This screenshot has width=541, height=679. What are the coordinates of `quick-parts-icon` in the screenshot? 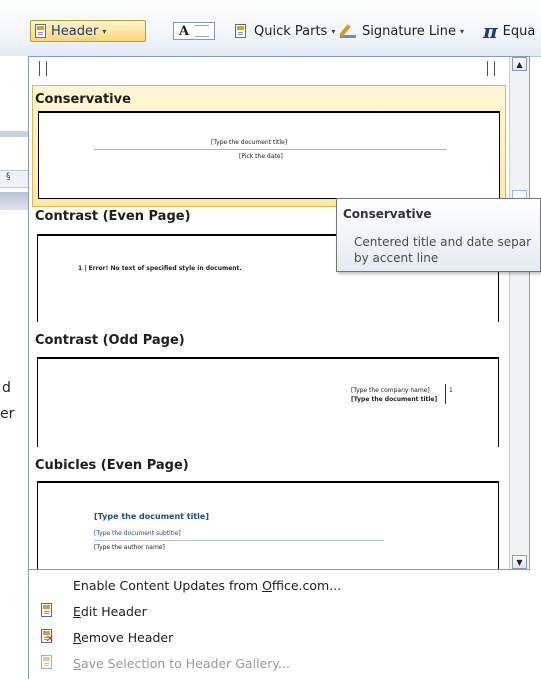 It's located at (240, 31).